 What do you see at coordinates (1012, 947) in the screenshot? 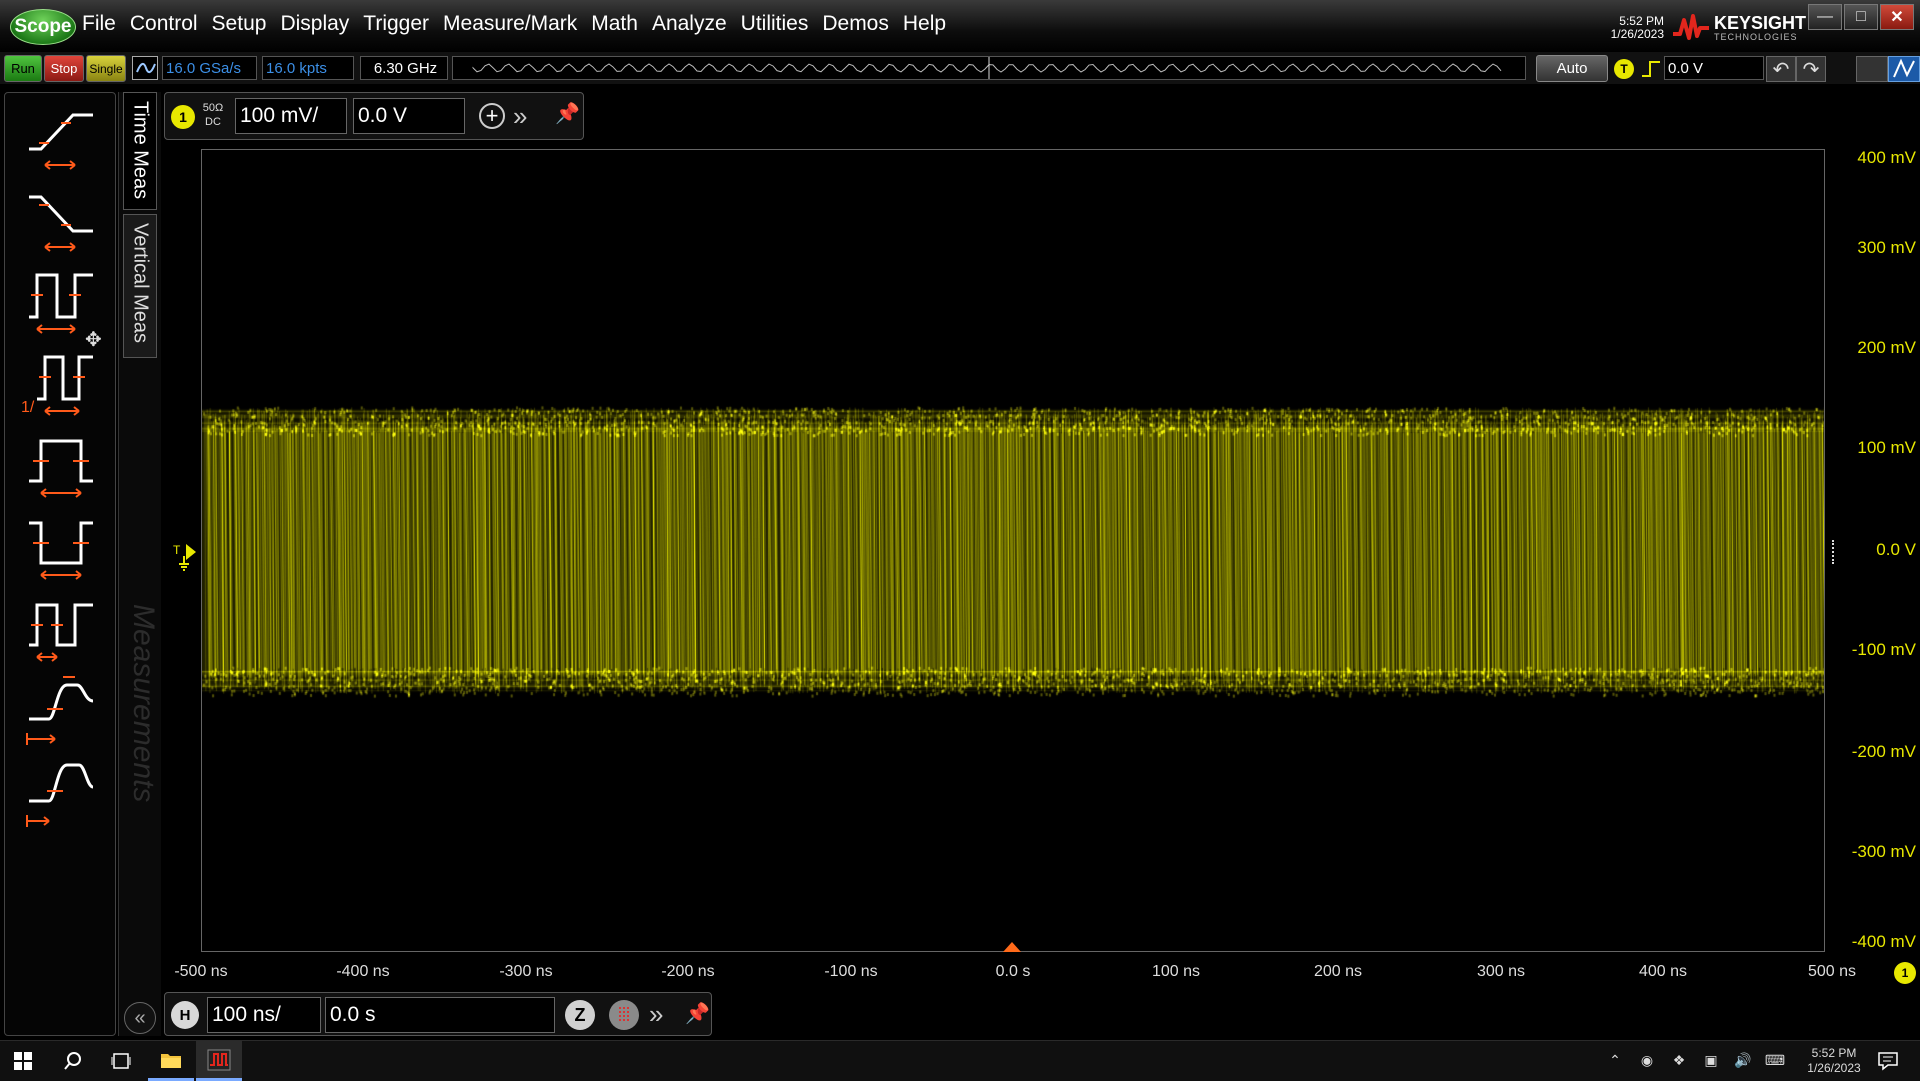
I see `trigger-position-marker` at bounding box center [1012, 947].